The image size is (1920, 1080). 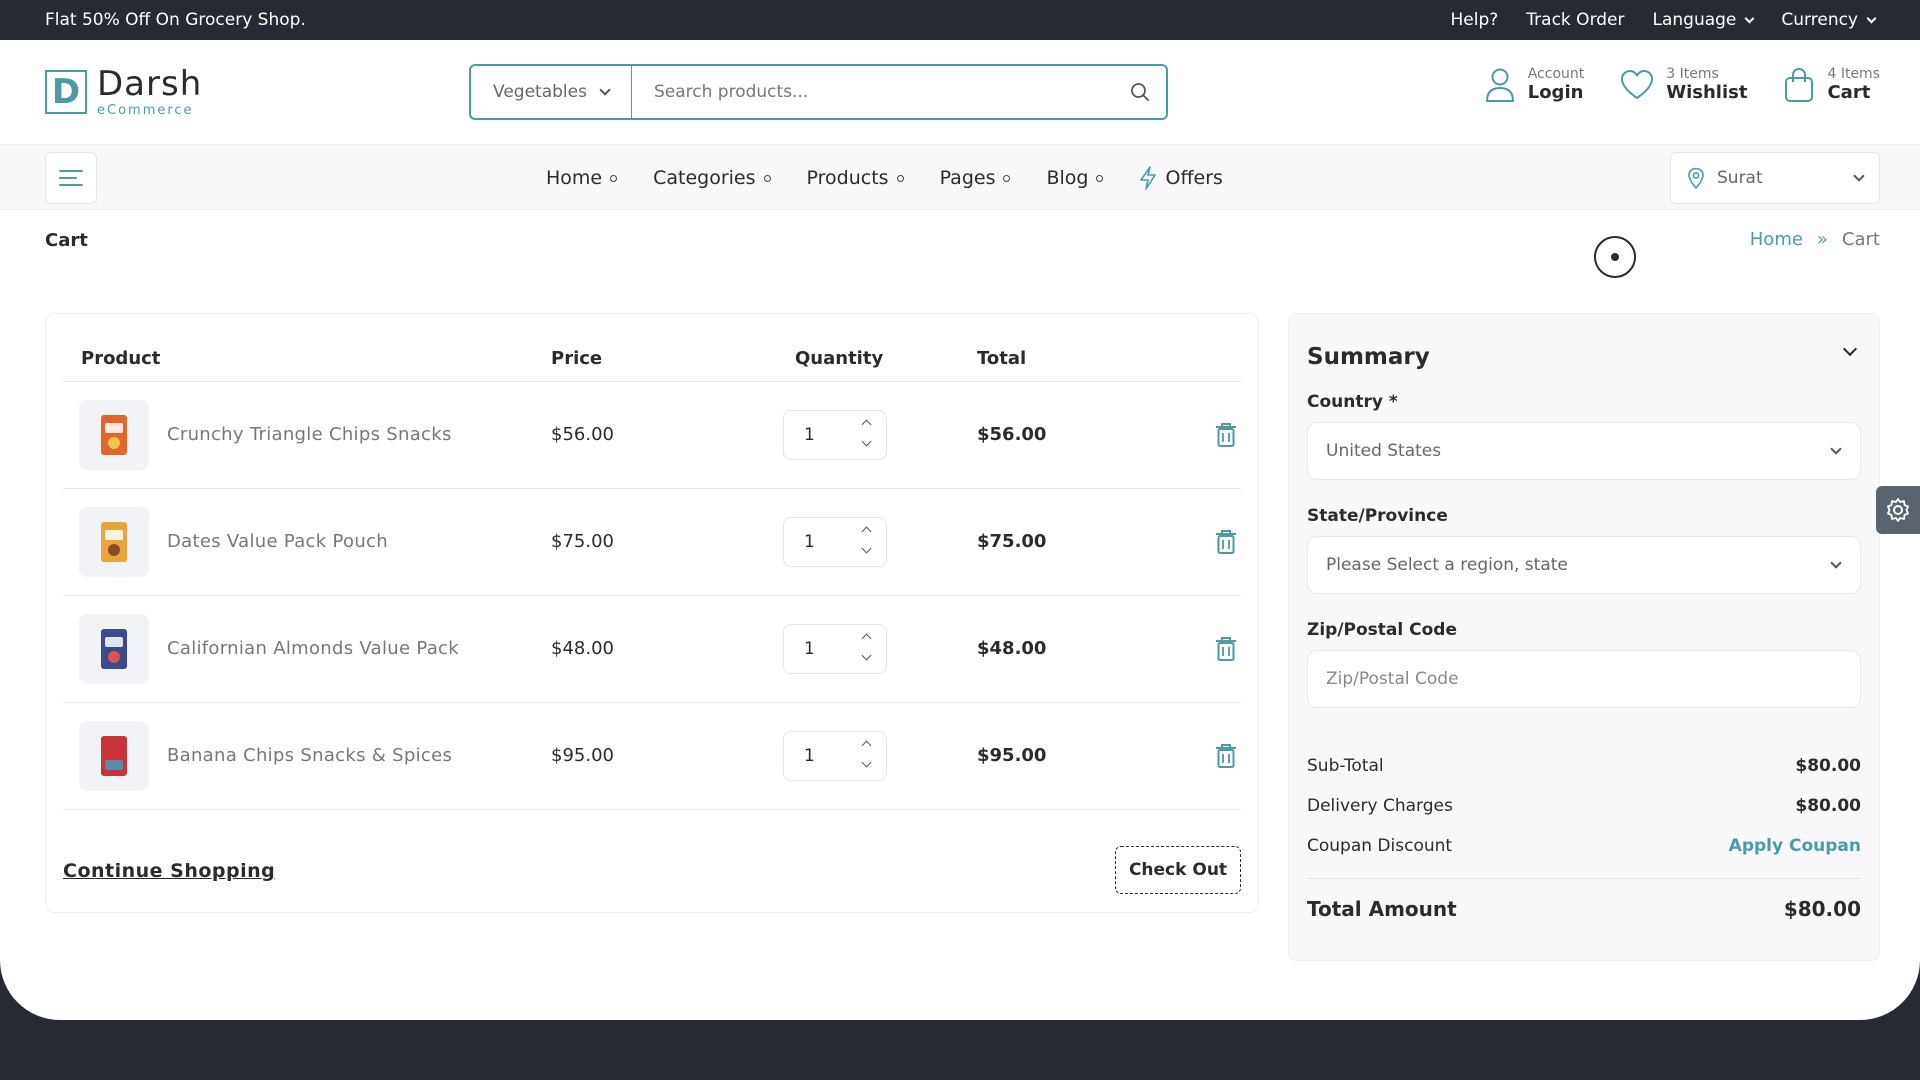 What do you see at coordinates (1181, 178) in the screenshot?
I see `nav-item-offers: Offers` at bounding box center [1181, 178].